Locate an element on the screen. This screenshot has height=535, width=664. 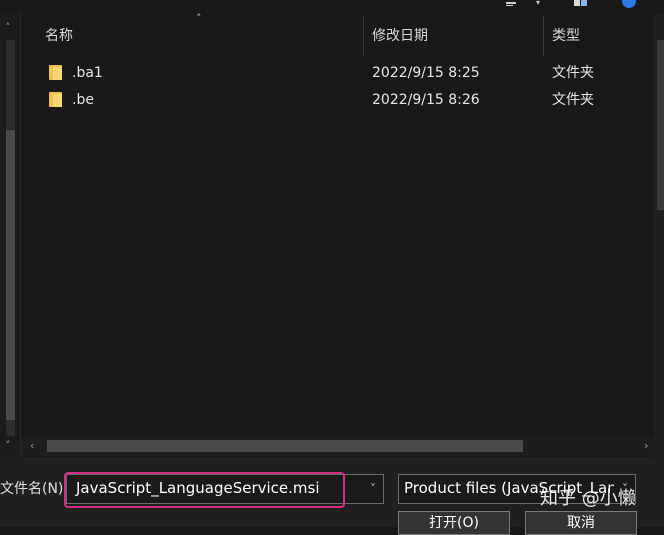
filename-highlight-box is located at coordinates (204, 490).